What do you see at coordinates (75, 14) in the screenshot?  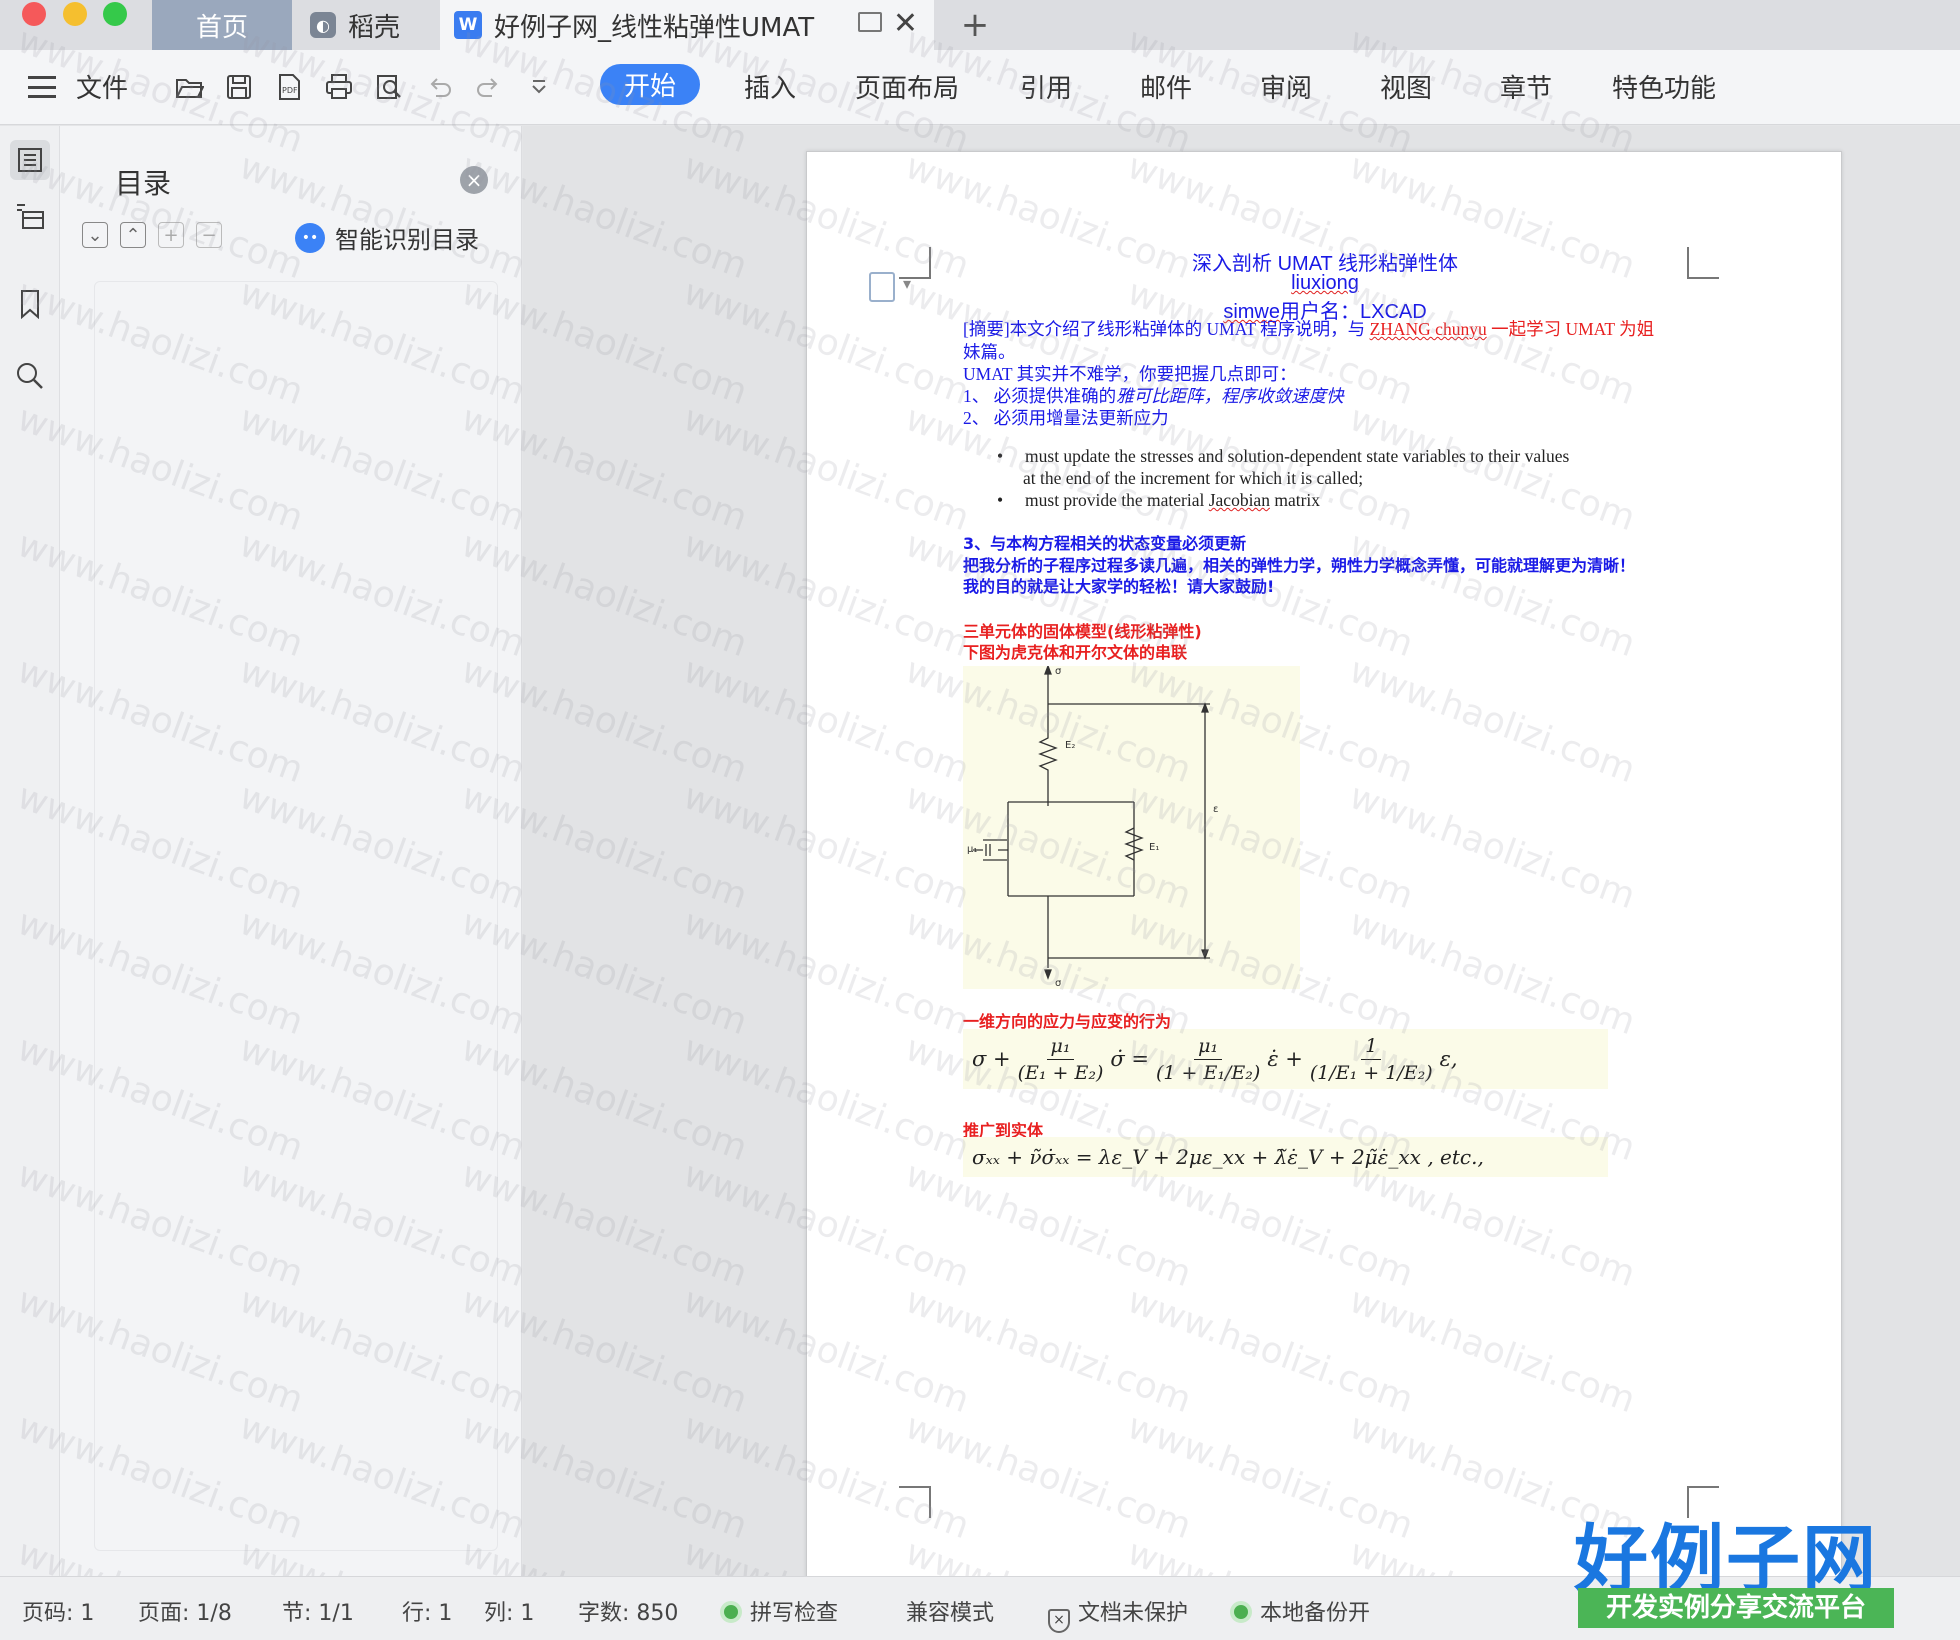 I see `minimize-window-button` at bounding box center [75, 14].